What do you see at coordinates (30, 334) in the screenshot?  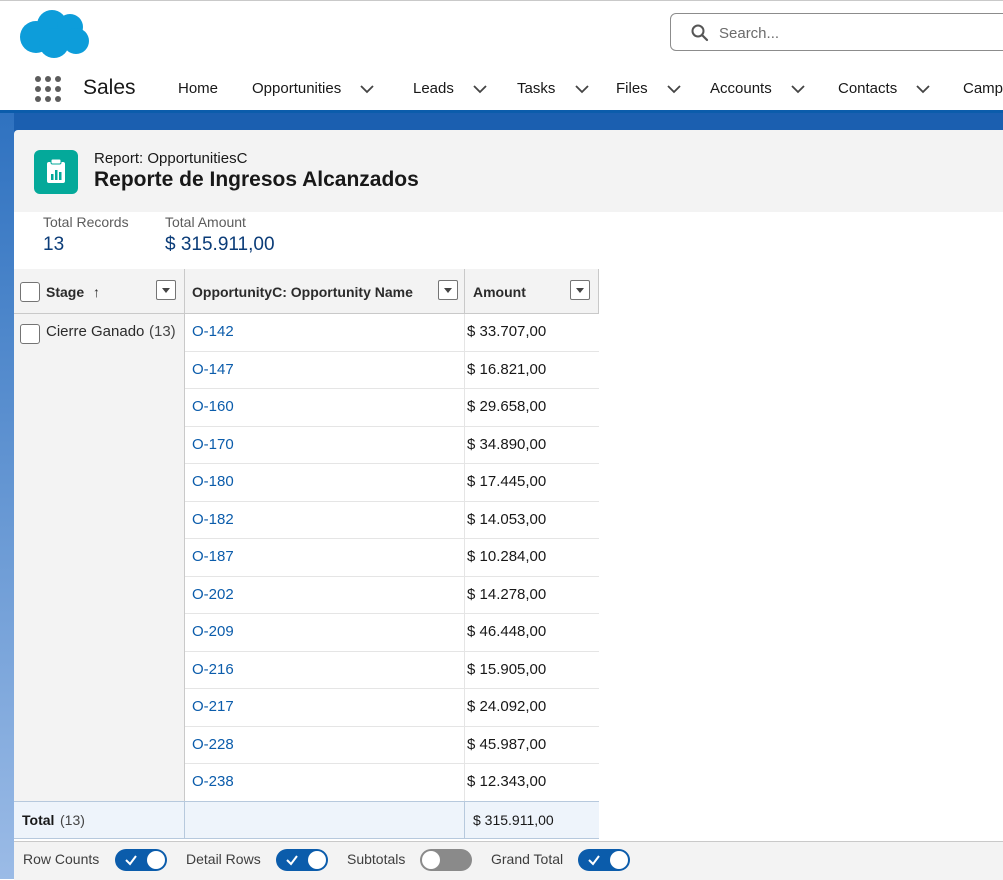 I see `group-checkbox` at bounding box center [30, 334].